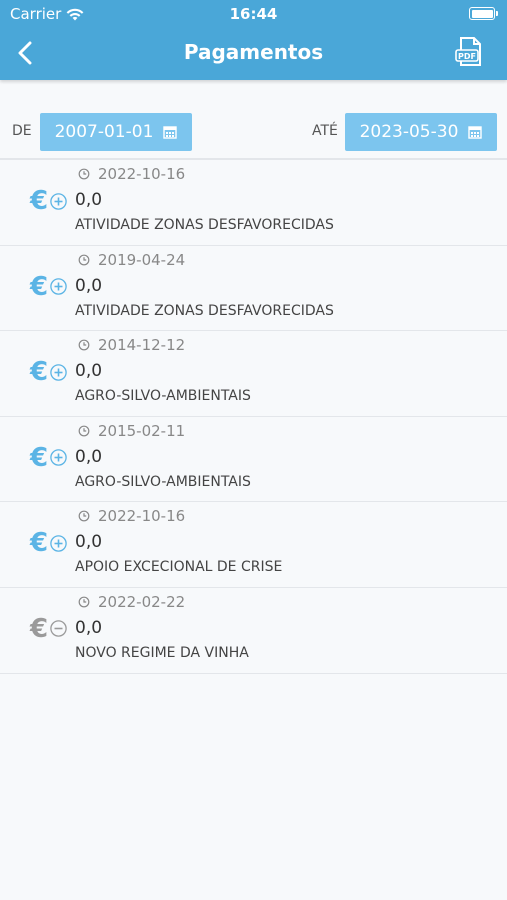 The image size is (507, 900). What do you see at coordinates (253, 631) in the screenshot?
I see `payment-row: 2022-02-22 €0,0 NOVO REGIME DA VINHA` at bounding box center [253, 631].